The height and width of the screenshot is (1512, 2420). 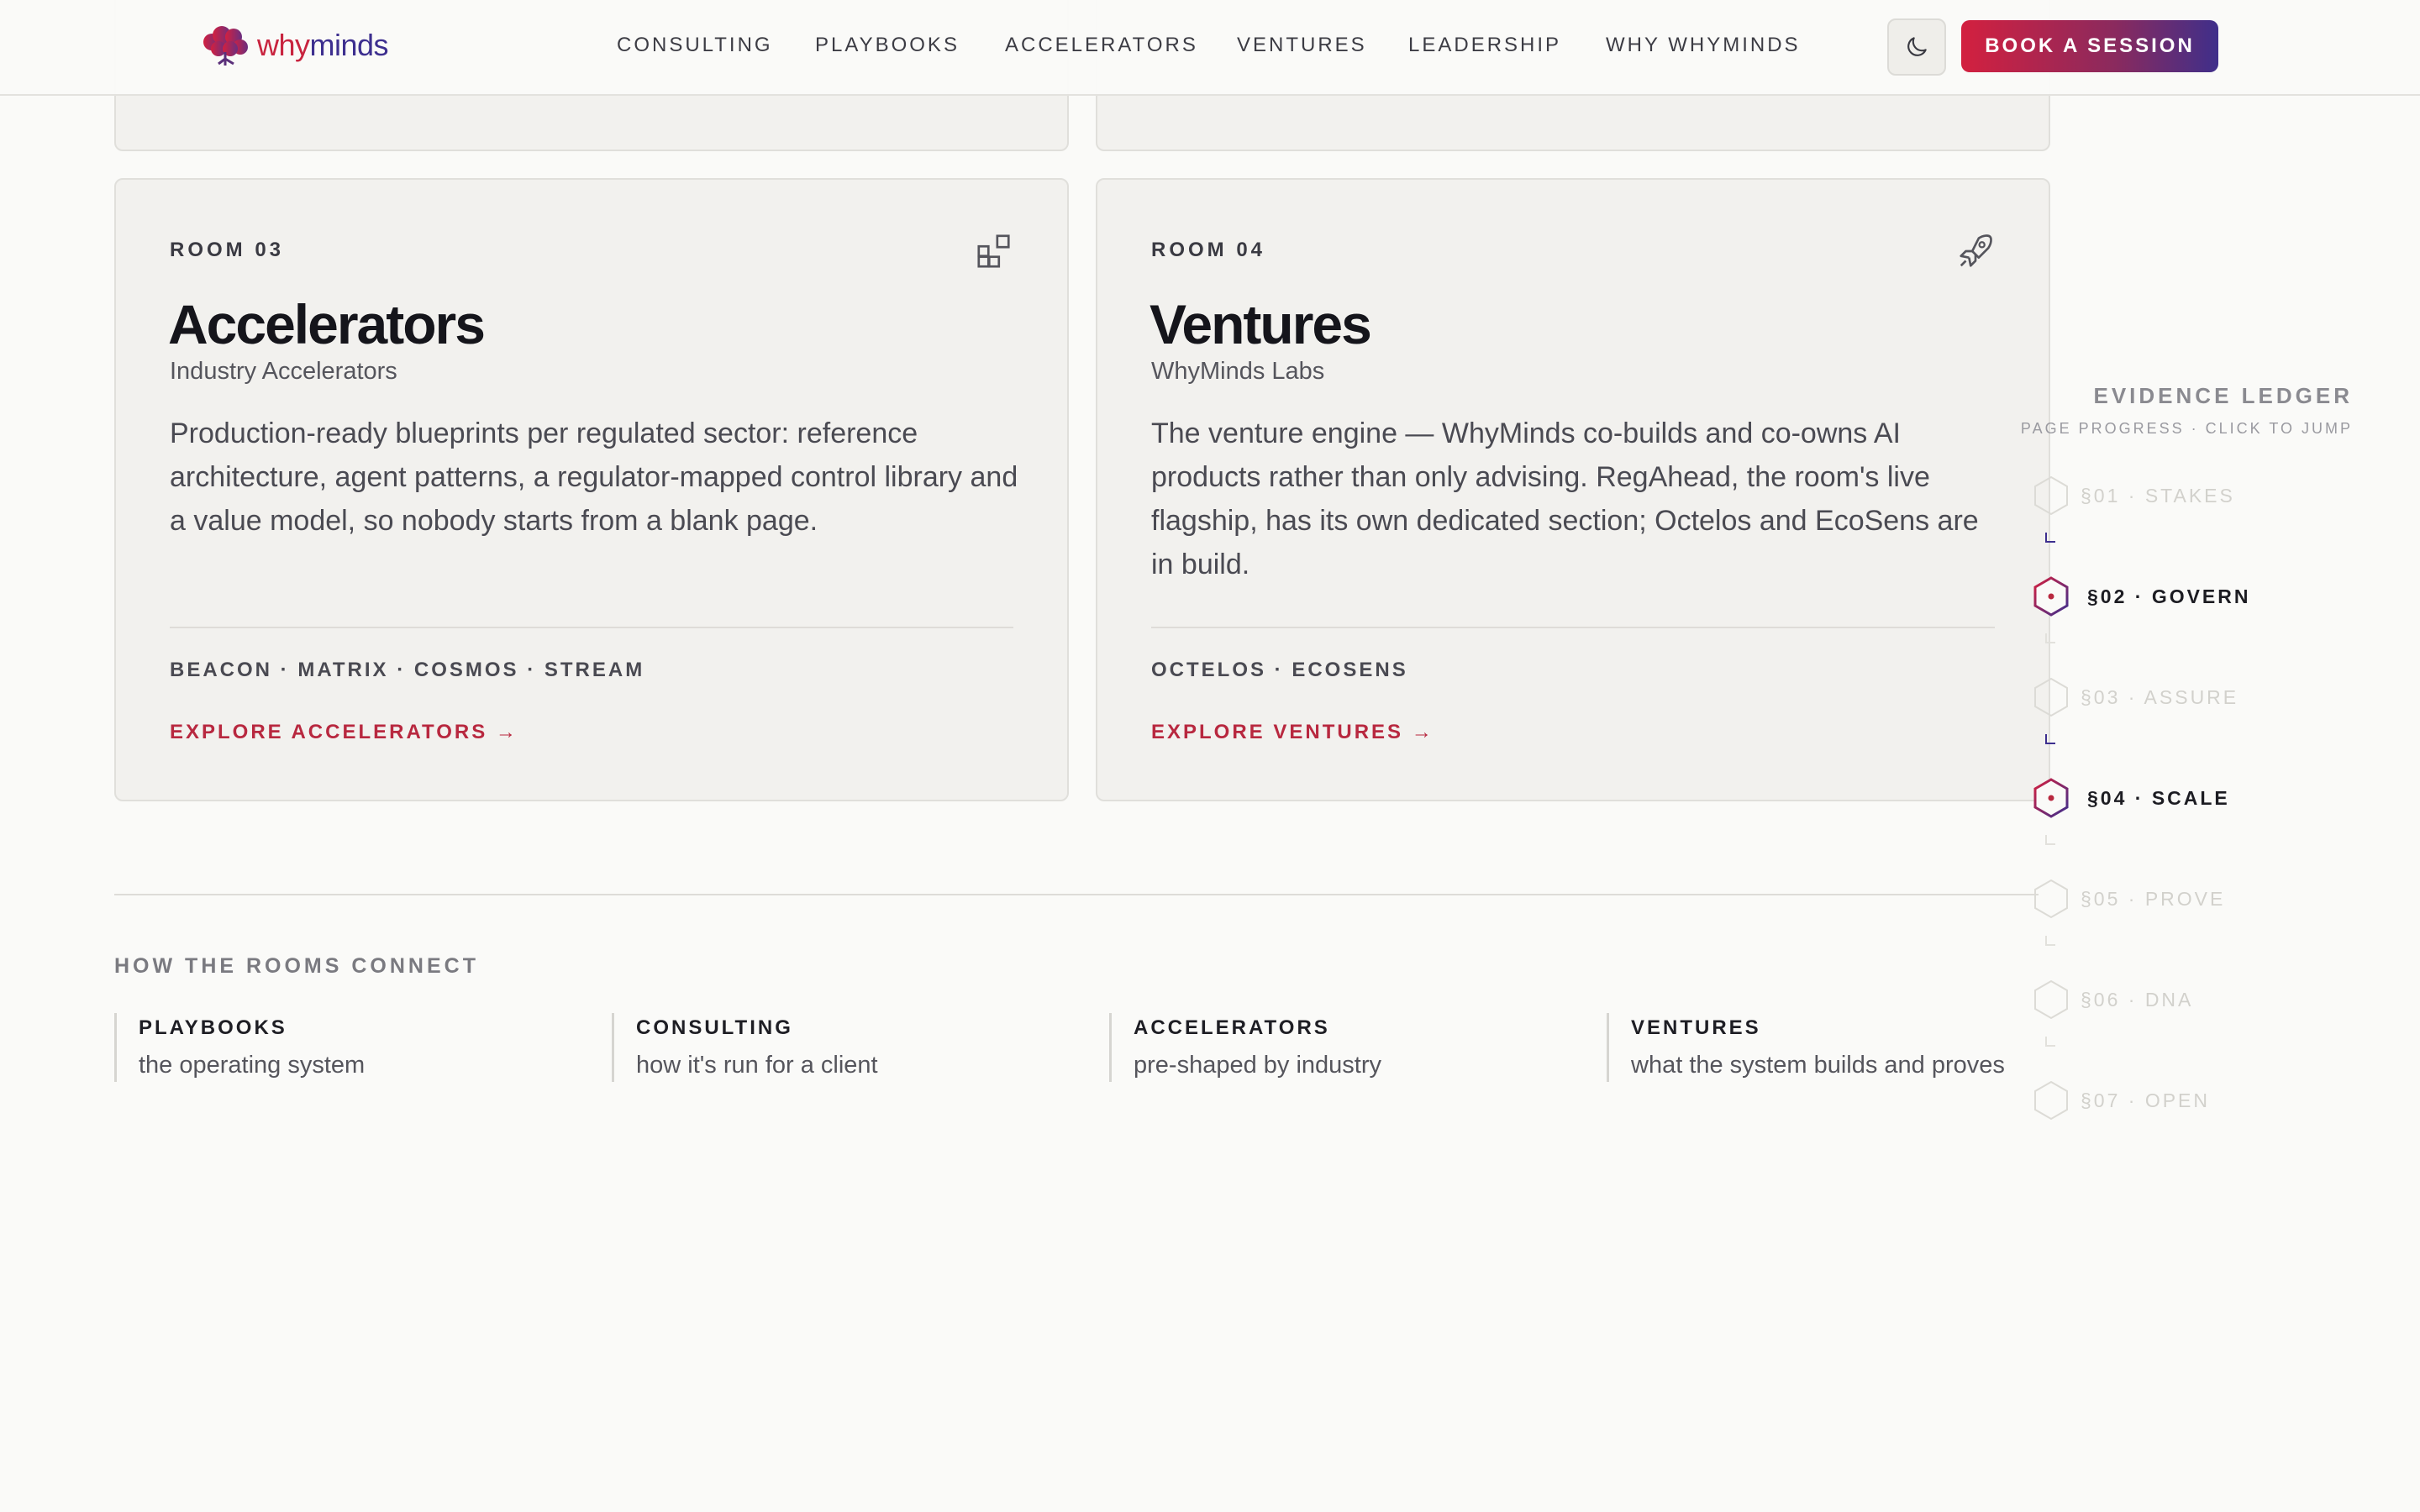 What do you see at coordinates (695, 45) in the screenshot?
I see `nav-consulting: CONSULTING` at bounding box center [695, 45].